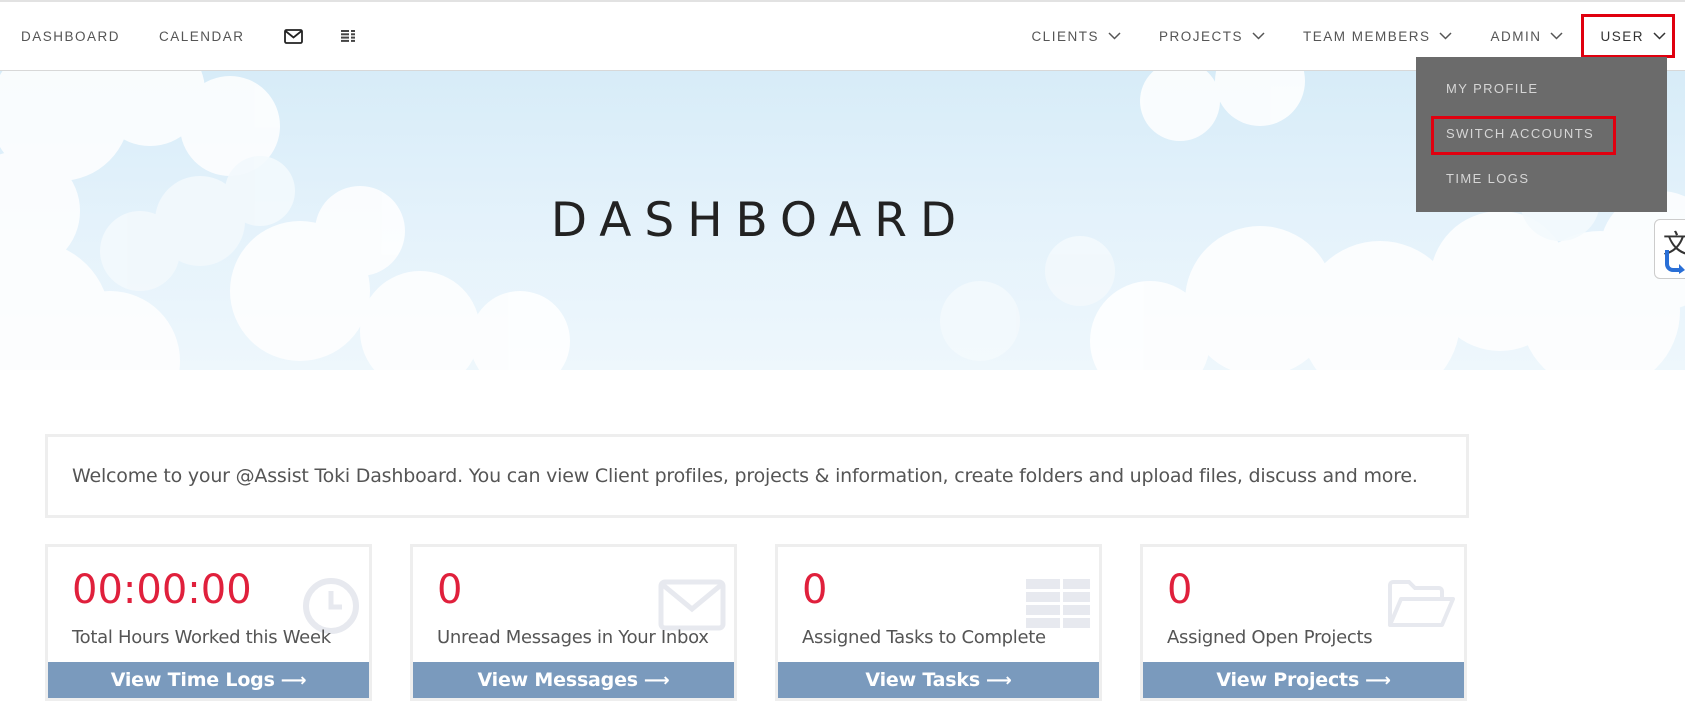 The width and height of the screenshot is (1685, 701). I want to click on nav-projects: PROJECTS, so click(1211, 36).